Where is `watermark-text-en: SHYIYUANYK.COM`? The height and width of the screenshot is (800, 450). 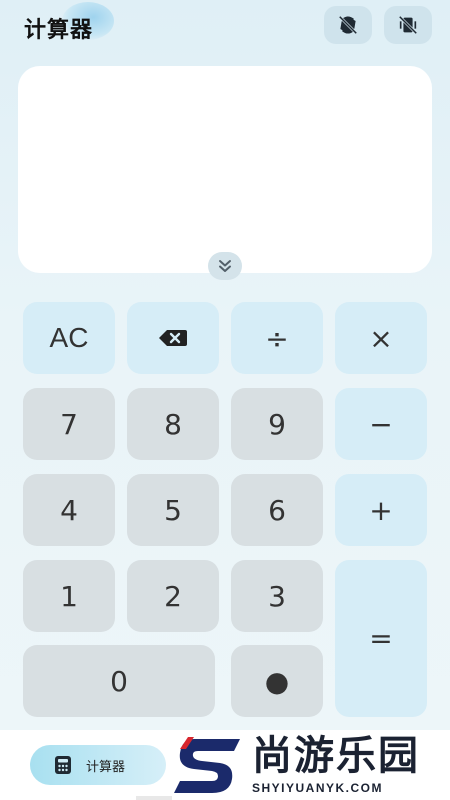 watermark-text-en: SHYIYUANYK.COM is located at coordinates (318, 788).